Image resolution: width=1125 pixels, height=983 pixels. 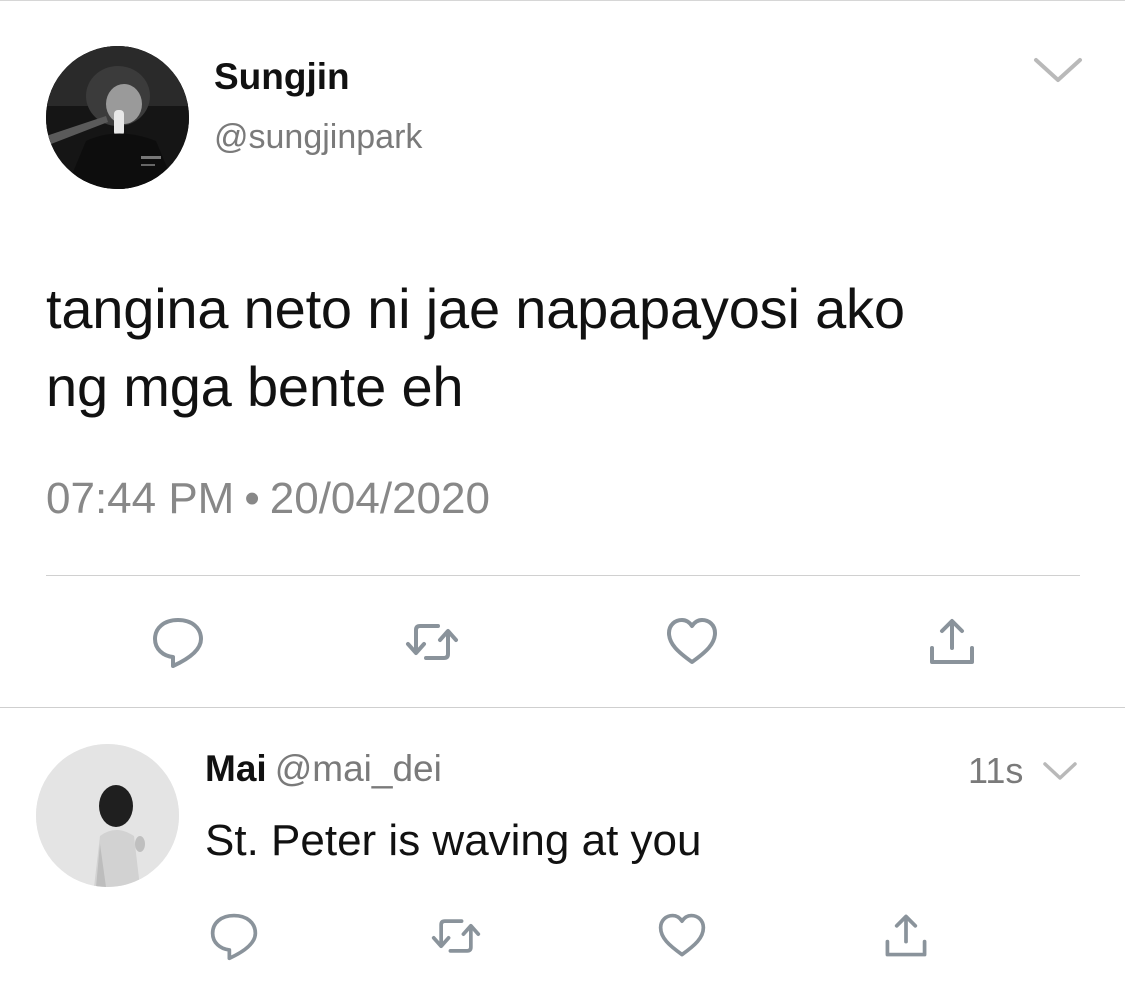 What do you see at coordinates (475, 308) in the screenshot?
I see `tweet-text-line-1: tangina neto ni jae napapayosi ako` at bounding box center [475, 308].